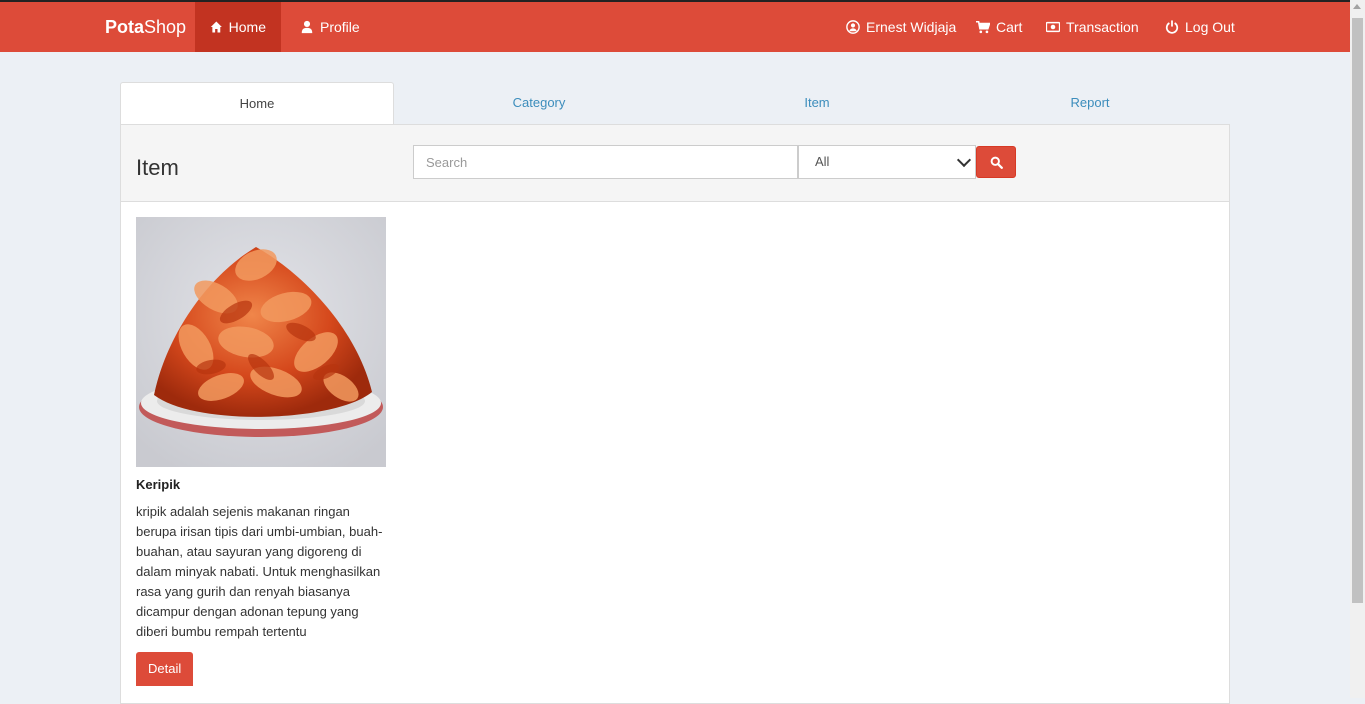 This screenshot has height=704, width=1365. What do you see at coordinates (1357, 310) in the screenshot?
I see `scrollbar-thumb` at bounding box center [1357, 310].